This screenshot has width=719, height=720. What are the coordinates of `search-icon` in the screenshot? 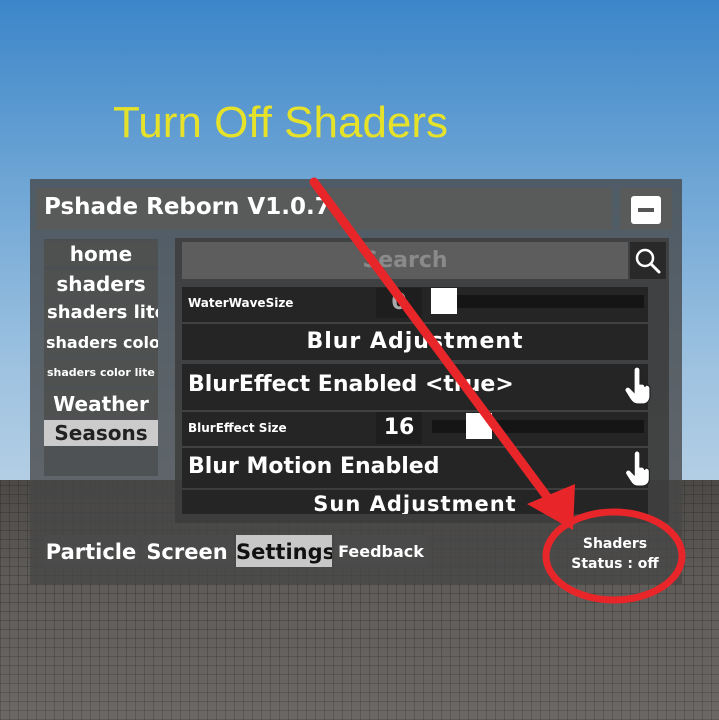 It's located at (648, 261).